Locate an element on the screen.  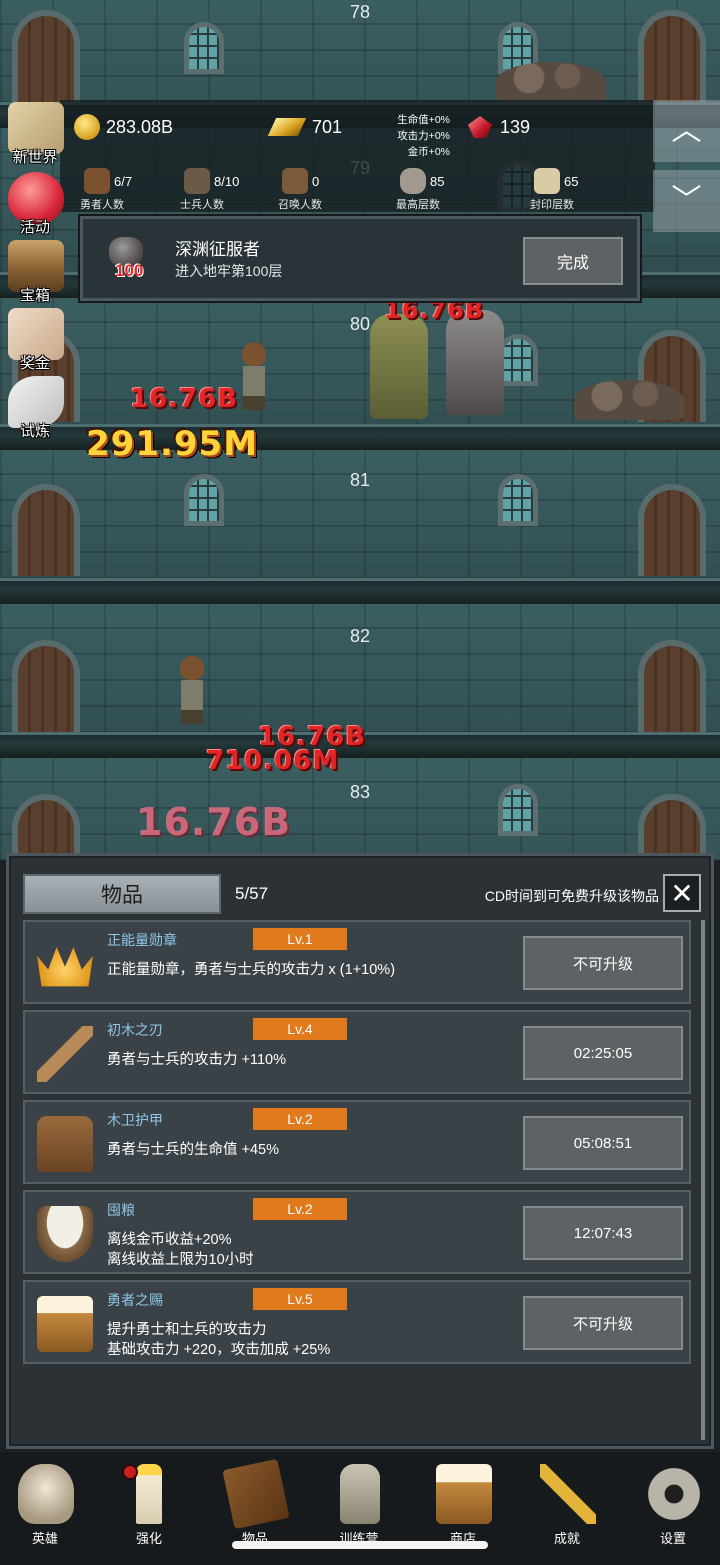
achievement-popup: 100 深渊征服者 进入地牢第100层 完成 is located at coordinates (360, 258).